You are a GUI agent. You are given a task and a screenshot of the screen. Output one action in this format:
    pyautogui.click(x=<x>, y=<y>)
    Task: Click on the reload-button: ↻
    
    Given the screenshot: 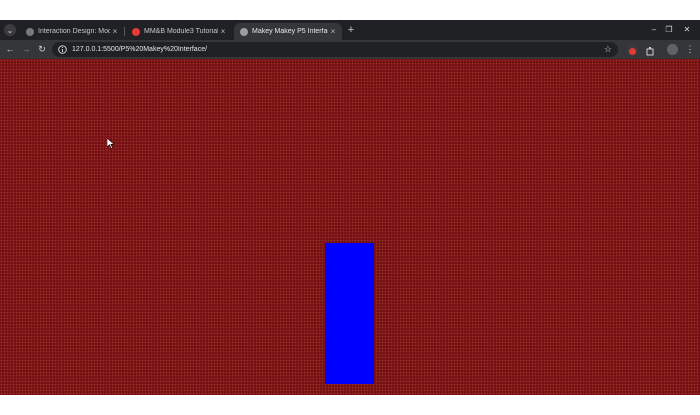 What is the action you would take?
    pyautogui.click(x=42, y=49)
    